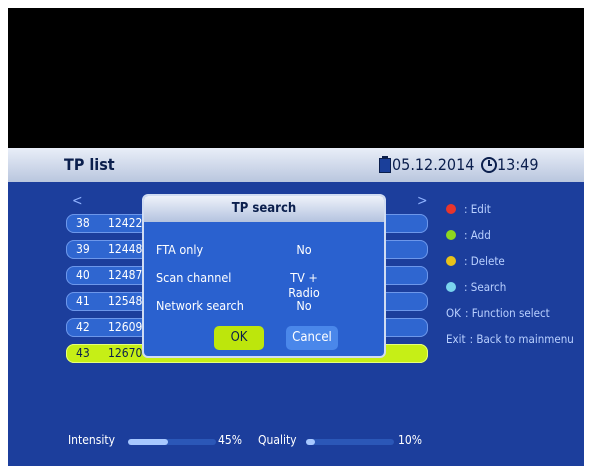 Image resolution: width=593 pixels, height=473 pixels. Describe the element at coordinates (200, 305) in the screenshot. I see `network-search-label: Network search` at that location.